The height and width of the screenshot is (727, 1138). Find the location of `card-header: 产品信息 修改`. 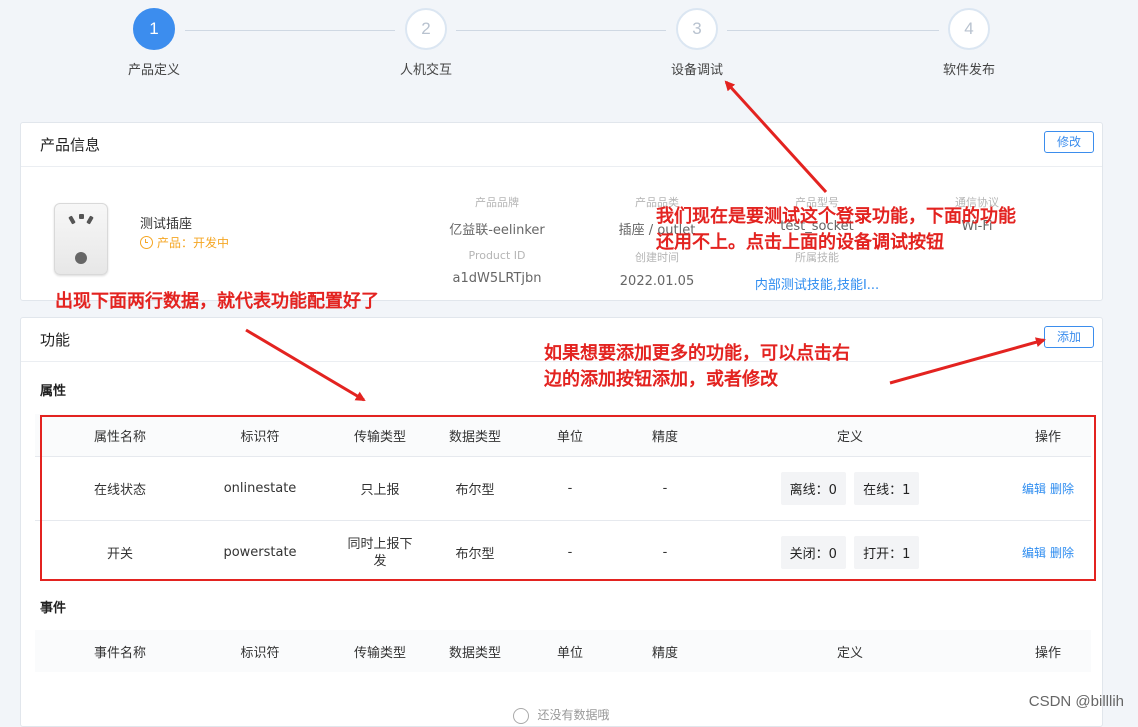

card-header: 产品信息 修改 is located at coordinates (561, 145).